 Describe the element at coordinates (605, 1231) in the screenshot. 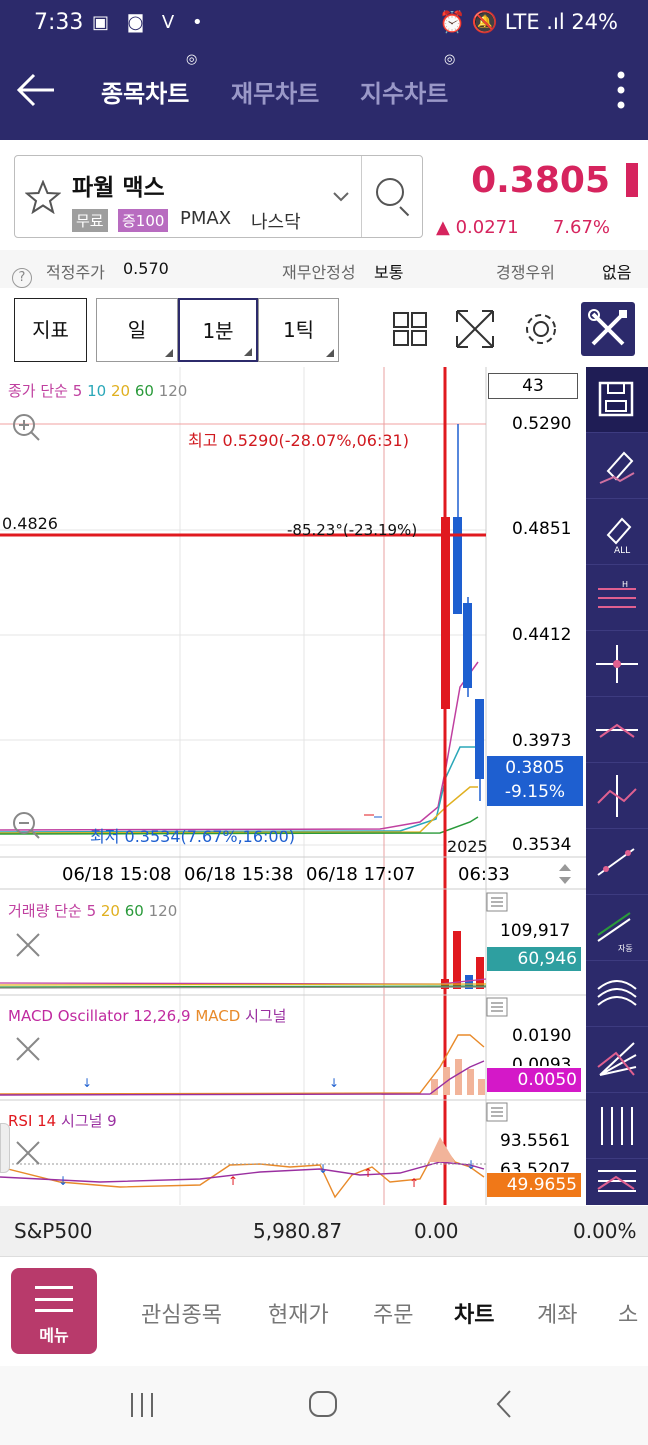

I see `index-change-pct: 0.00%` at that location.